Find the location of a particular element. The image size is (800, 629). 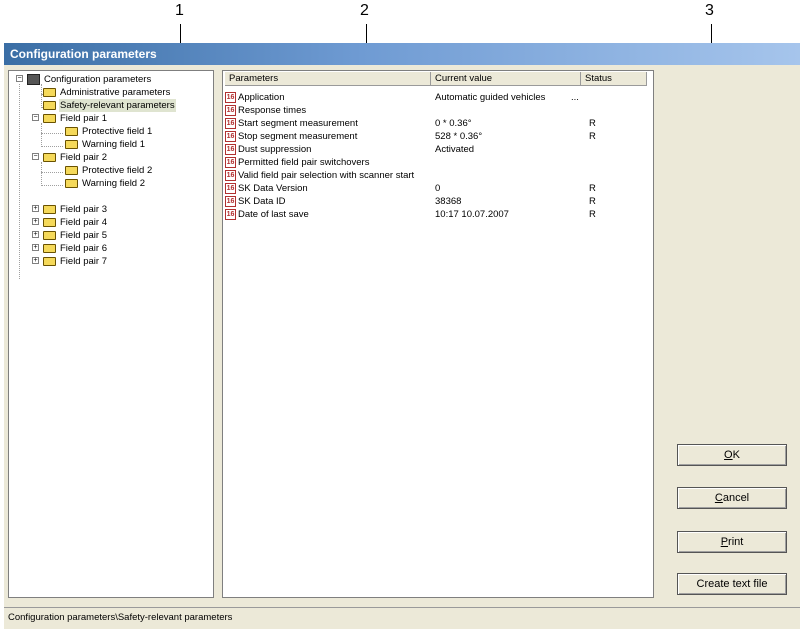

tree-item-field-pair-5: Field pair 5 is located at coordinates (75, 235).